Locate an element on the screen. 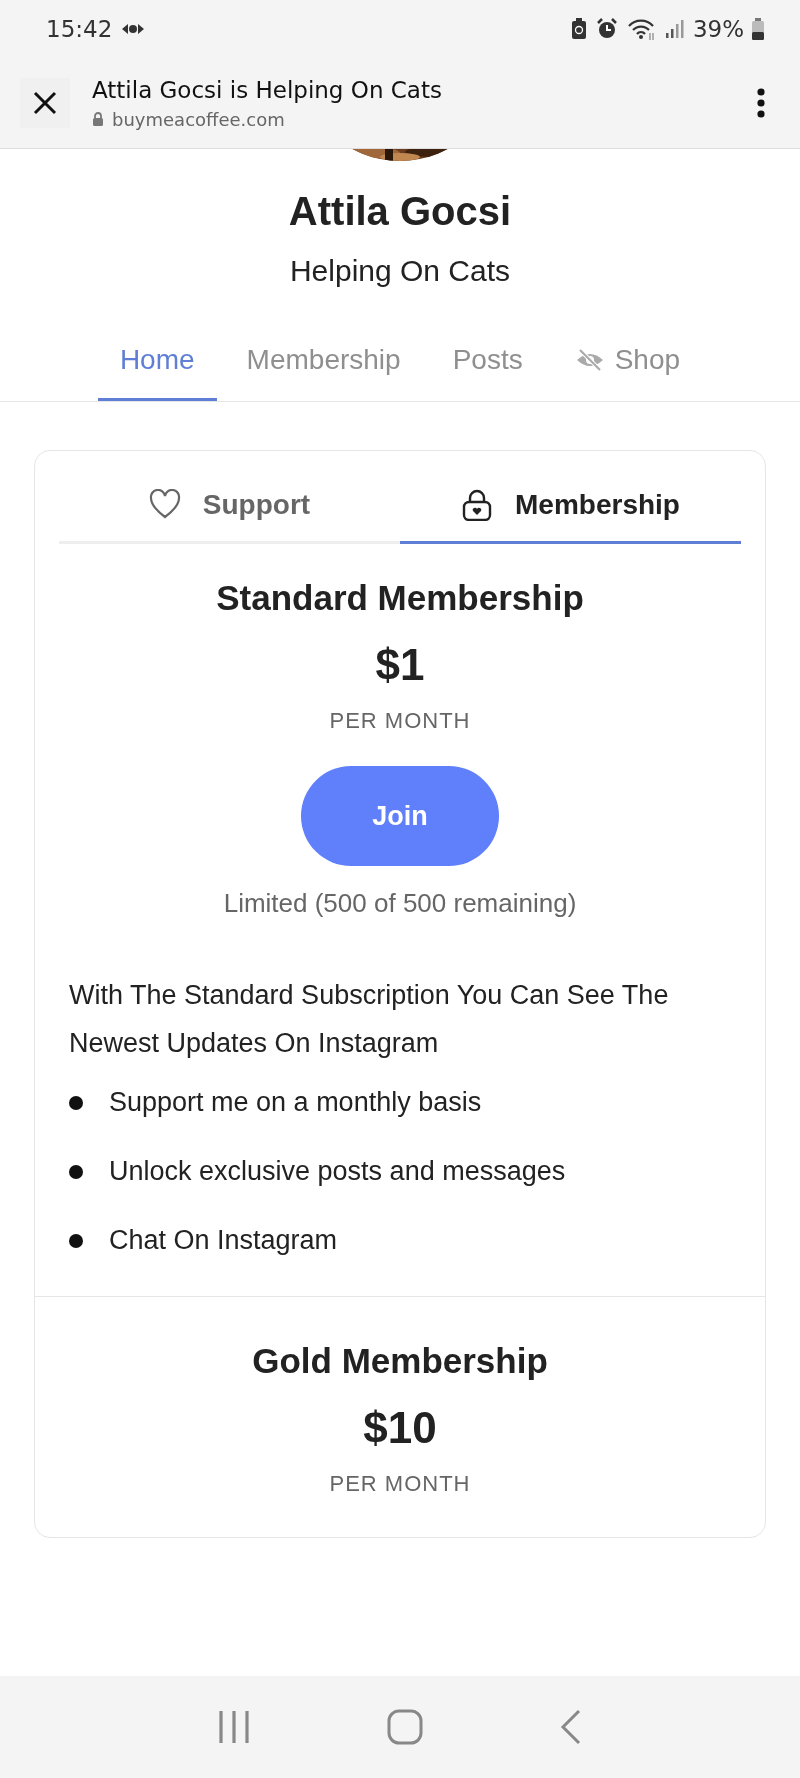 This screenshot has width=800, height=1778. clock-time: 15:42 is located at coordinates (79, 29).